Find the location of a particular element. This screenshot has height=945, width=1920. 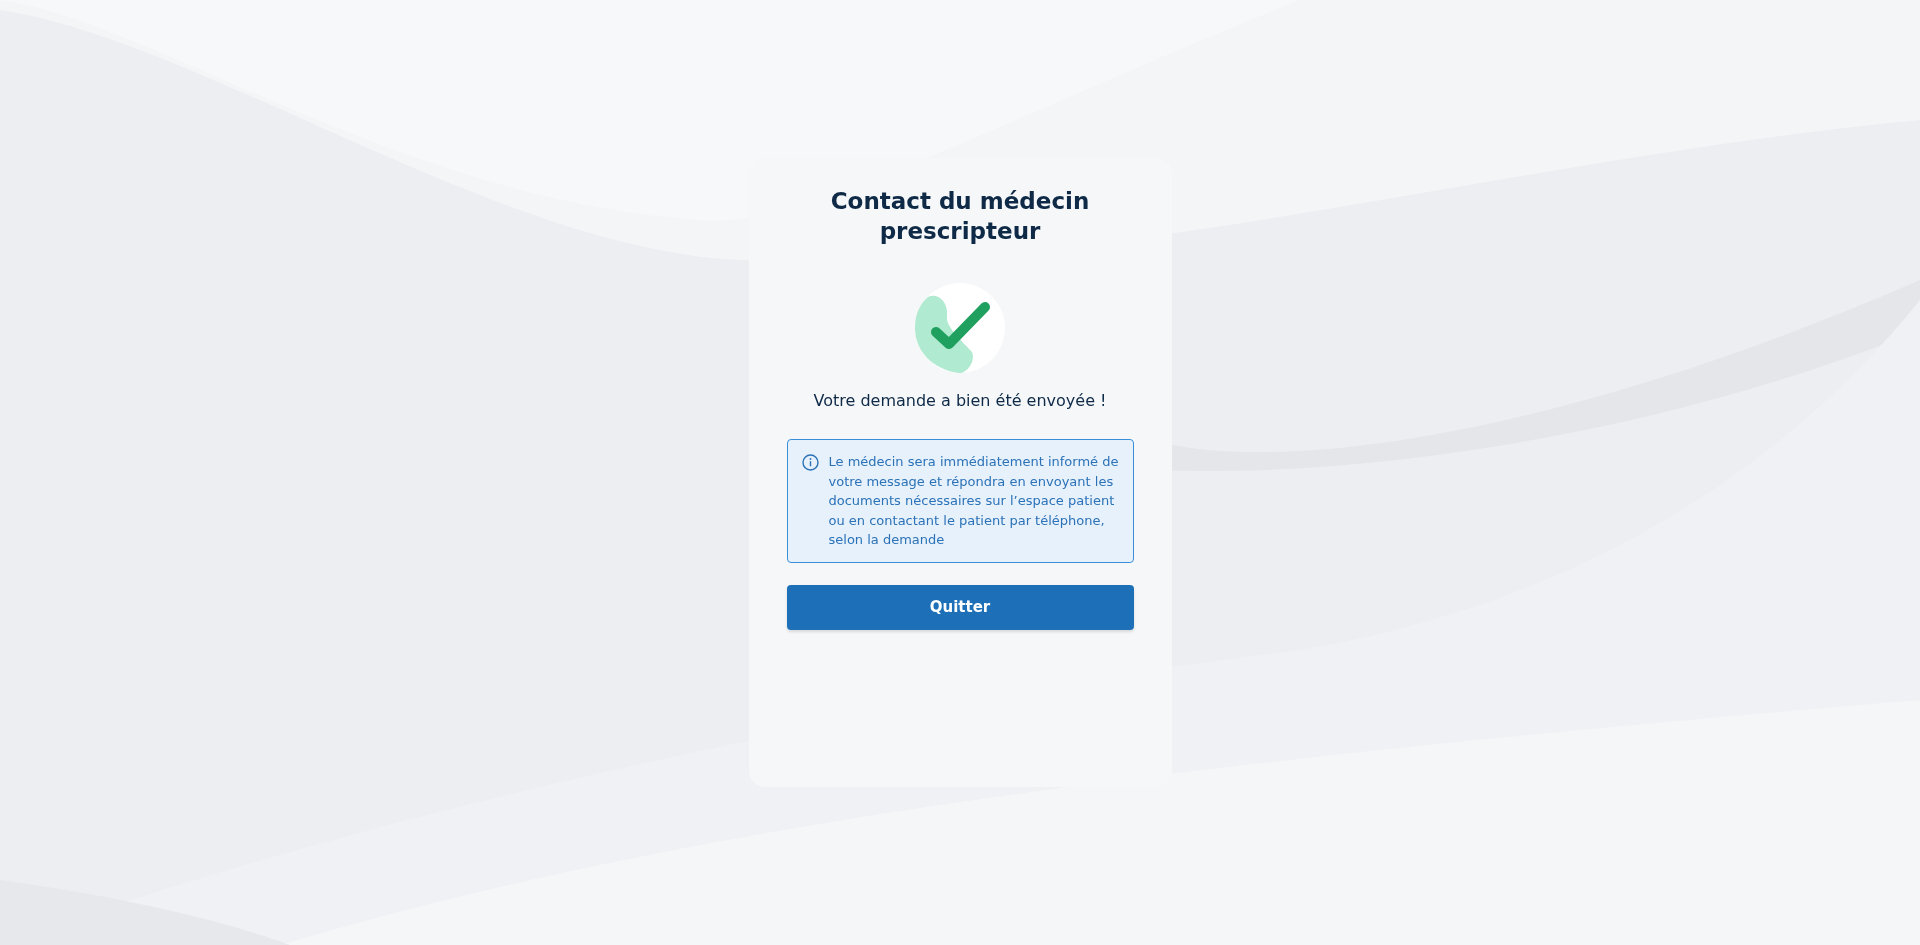

check-icon is located at coordinates (960, 328).